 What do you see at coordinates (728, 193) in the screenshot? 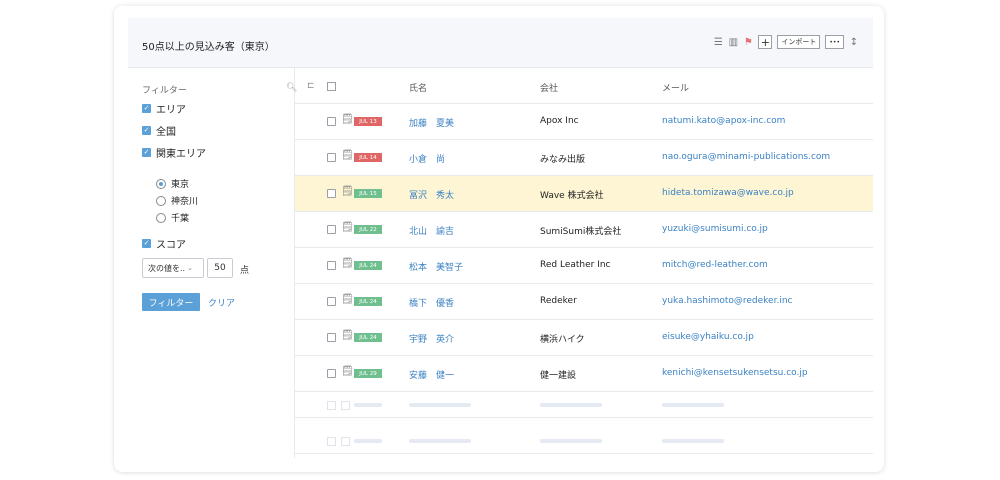
I see `email-link: hideta.tomizawa@wave.co.jp` at bounding box center [728, 193].